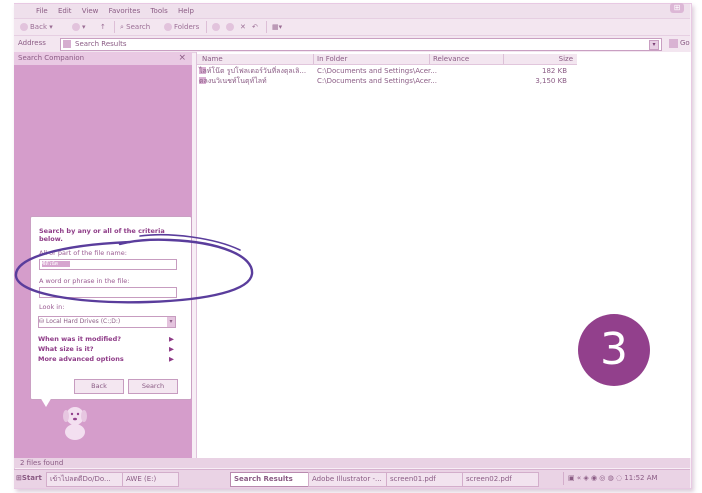  I want to click on close-pane-button: ×, so click(182, 58).